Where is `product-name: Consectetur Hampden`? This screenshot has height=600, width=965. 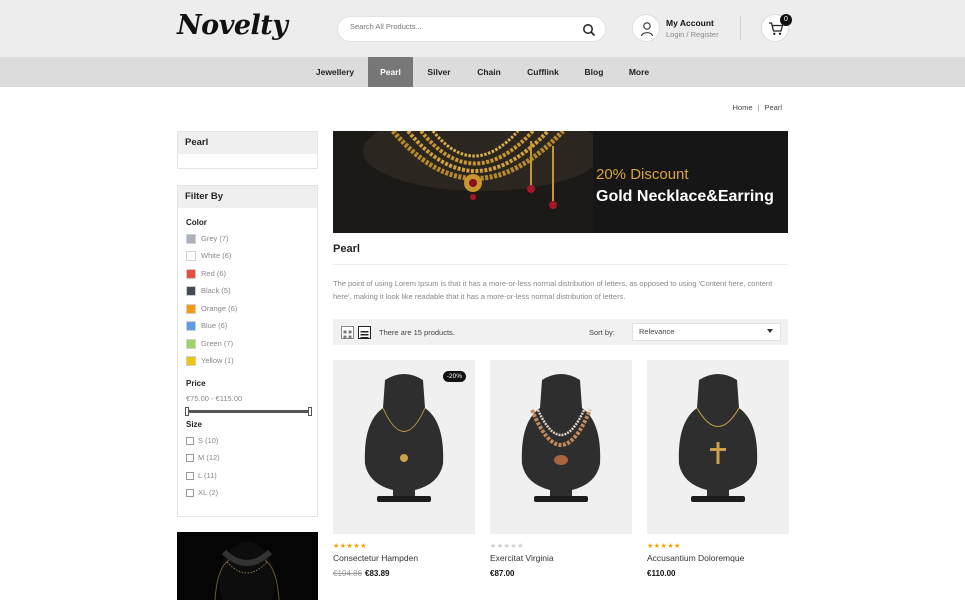
product-name: Consectetur Hampden is located at coordinates (375, 558).